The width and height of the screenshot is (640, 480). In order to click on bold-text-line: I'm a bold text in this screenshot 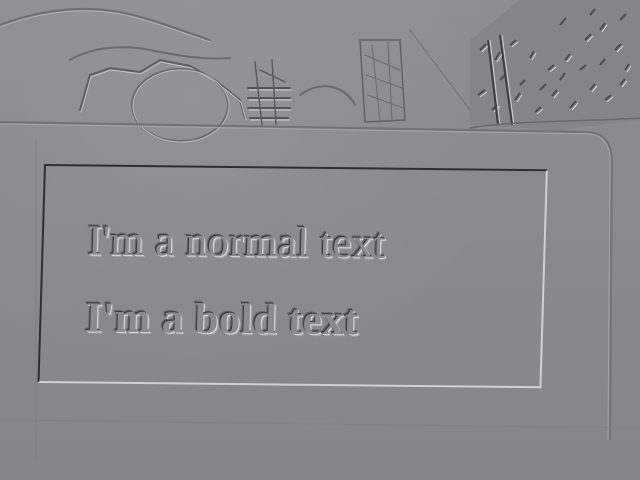, I will do `click(222, 319)`.